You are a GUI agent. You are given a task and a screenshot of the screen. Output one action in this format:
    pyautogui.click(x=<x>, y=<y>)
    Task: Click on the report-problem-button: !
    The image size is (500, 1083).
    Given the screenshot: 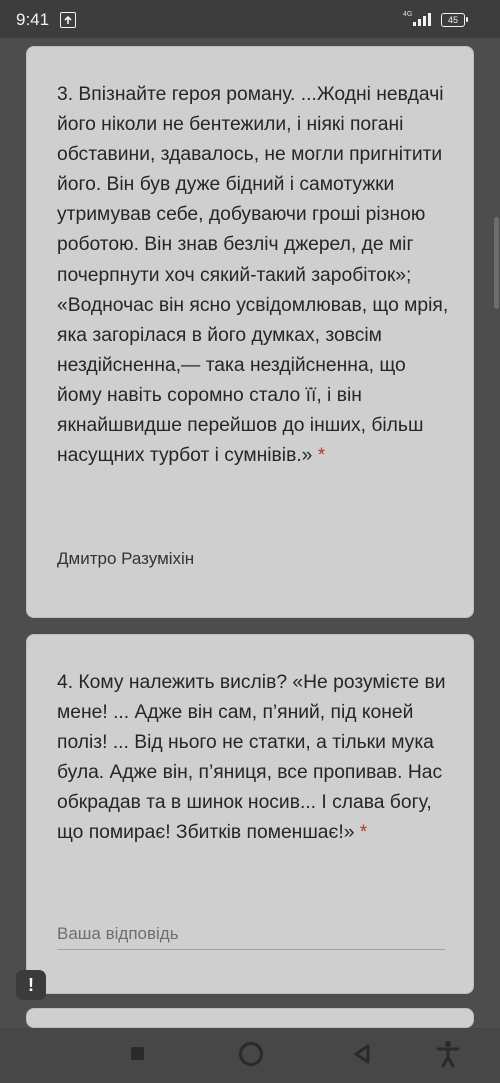 What is the action you would take?
    pyautogui.click(x=31, y=985)
    